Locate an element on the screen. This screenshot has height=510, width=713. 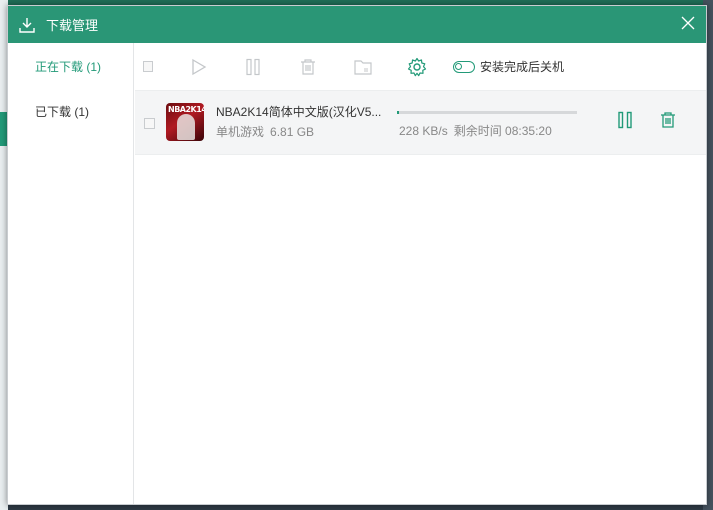
shutdown-label: 安装完成后关机 is located at coordinates (522, 67).